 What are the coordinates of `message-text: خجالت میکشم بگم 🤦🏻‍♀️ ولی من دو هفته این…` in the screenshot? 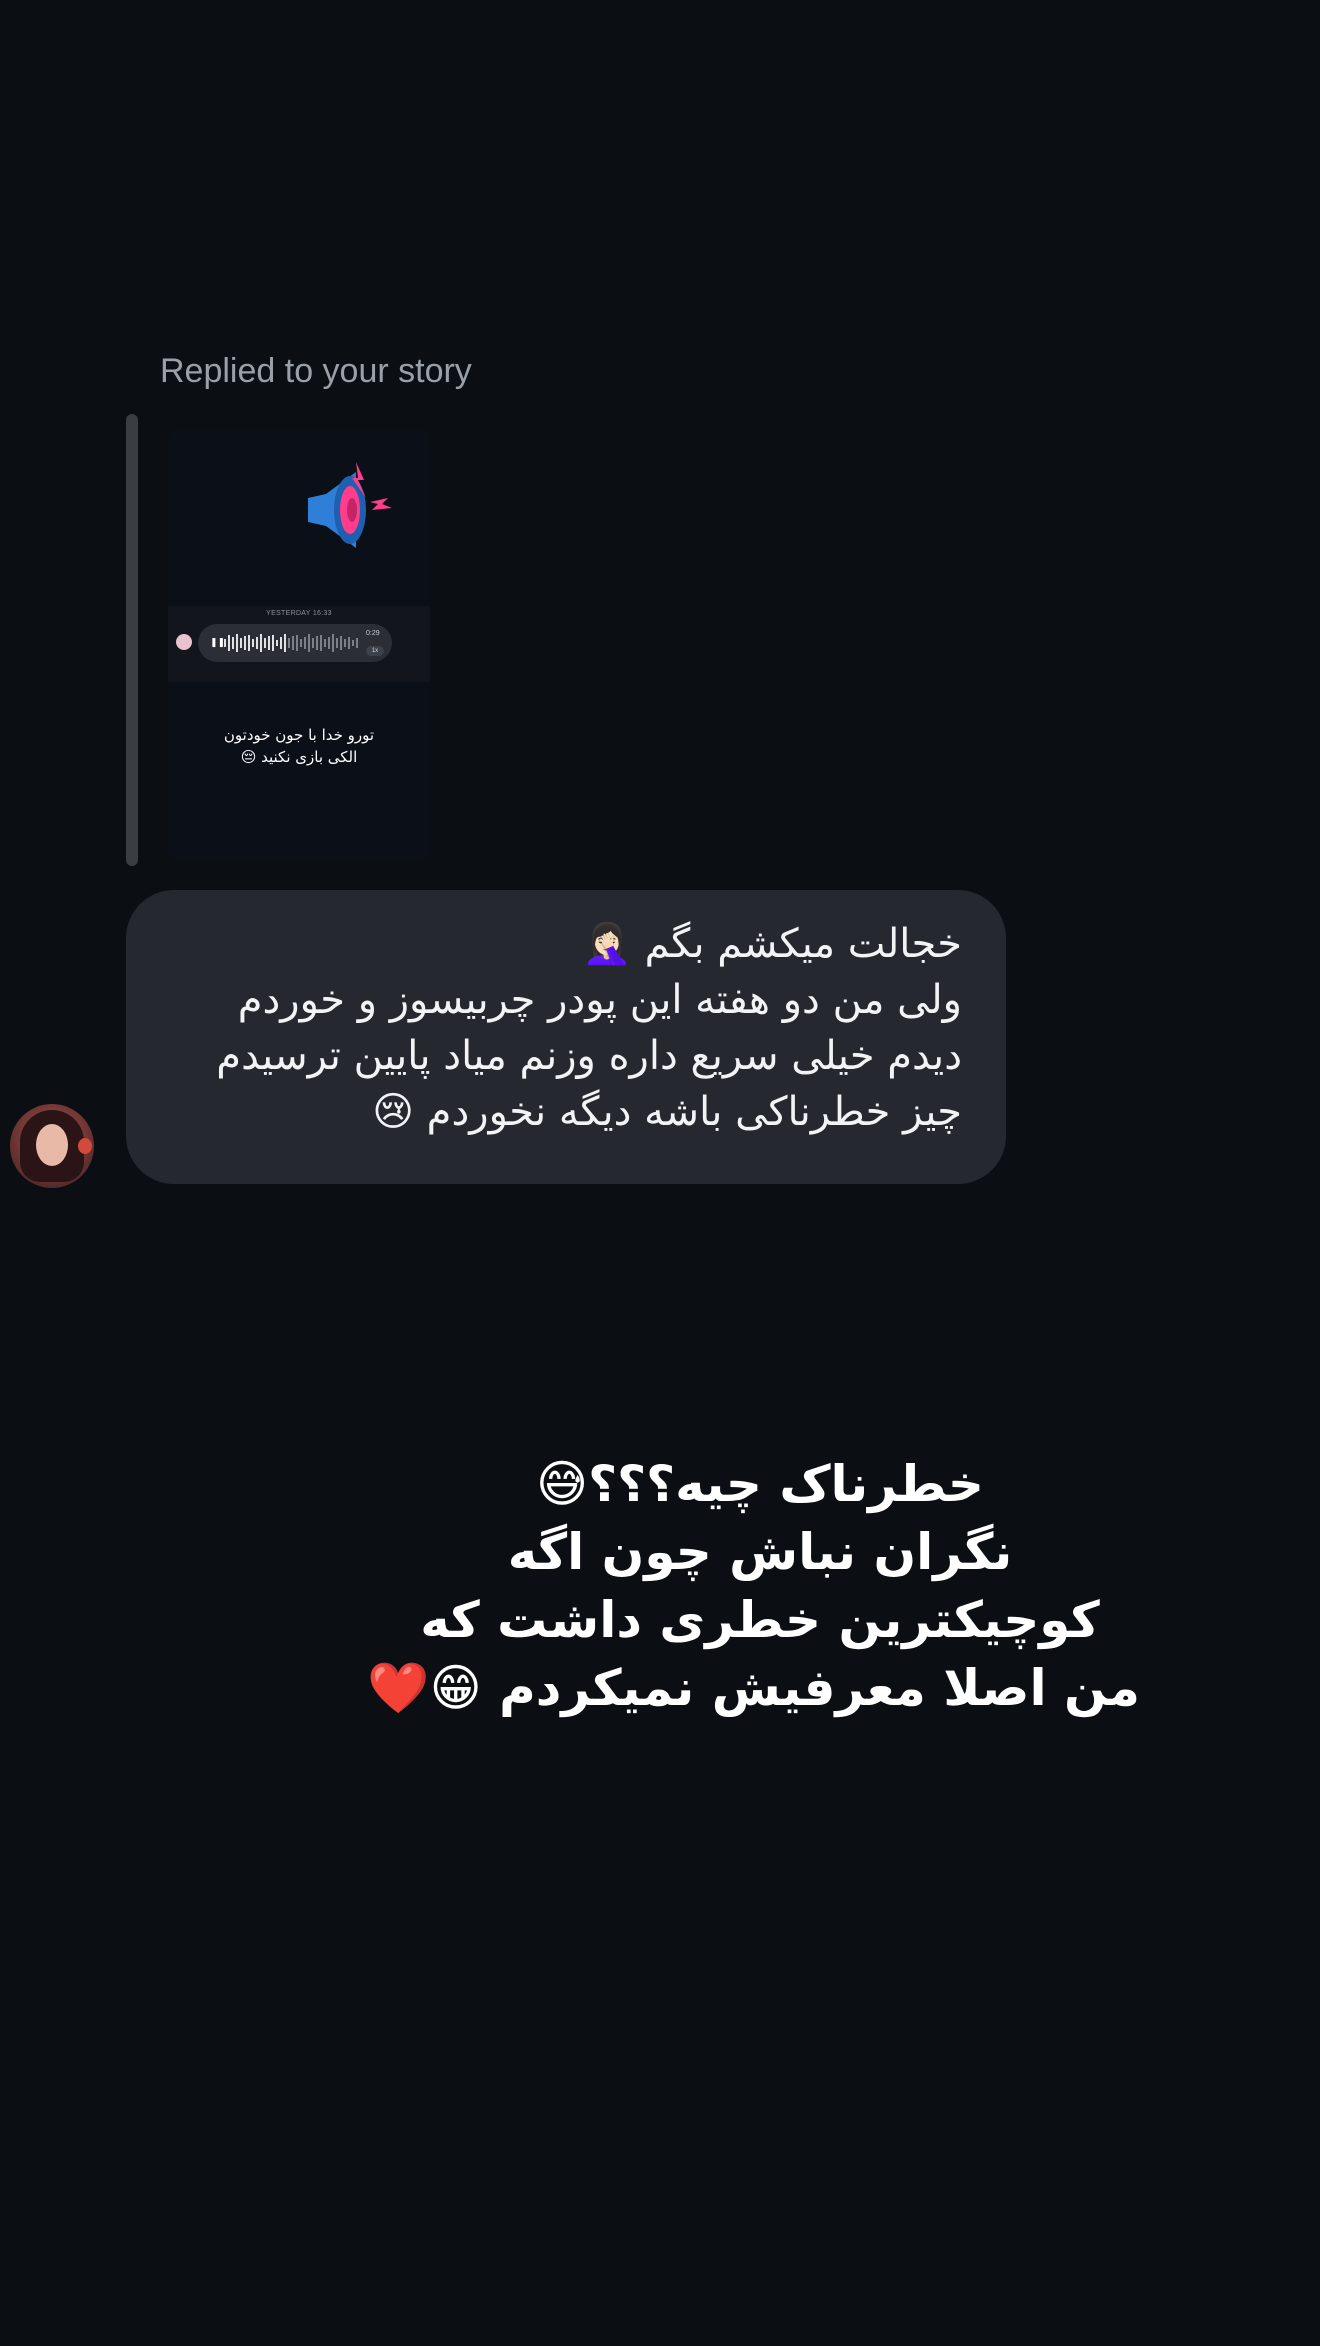 It's located at (552, 1028).